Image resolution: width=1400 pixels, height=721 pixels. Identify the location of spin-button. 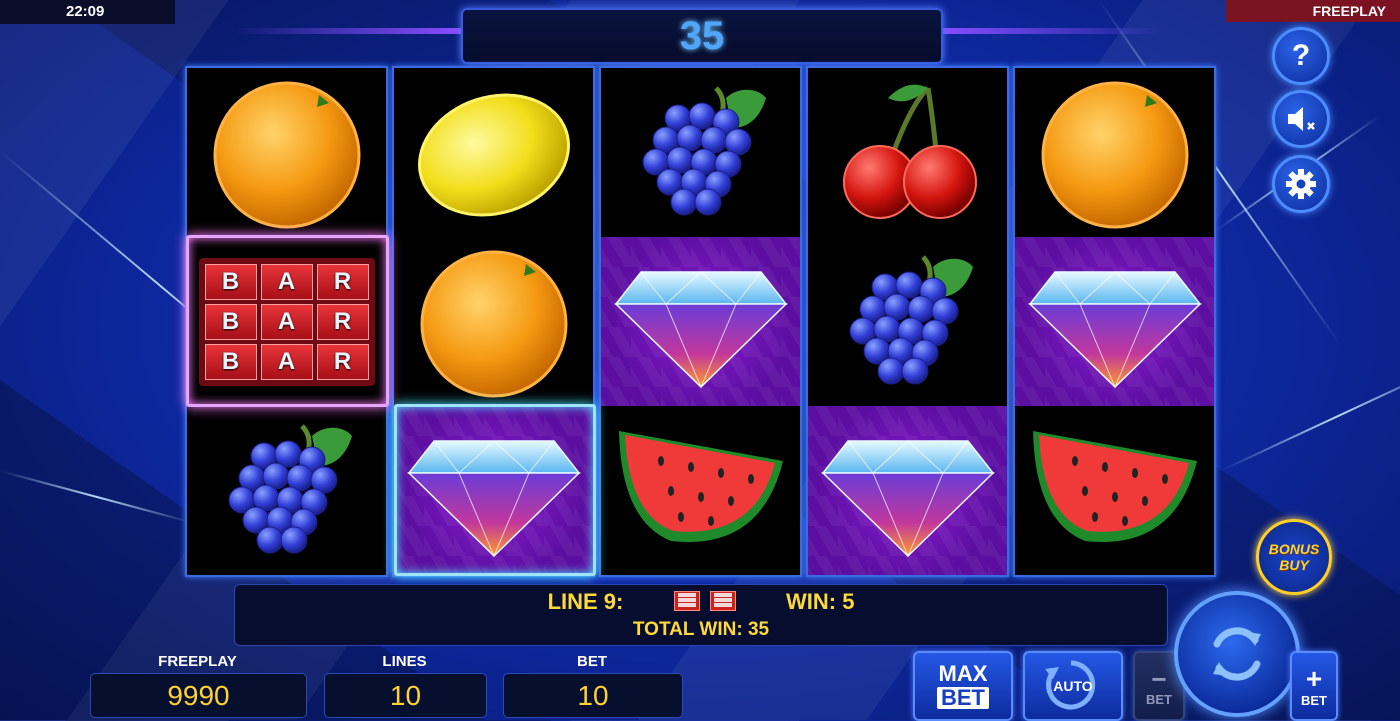
(1237, 654).